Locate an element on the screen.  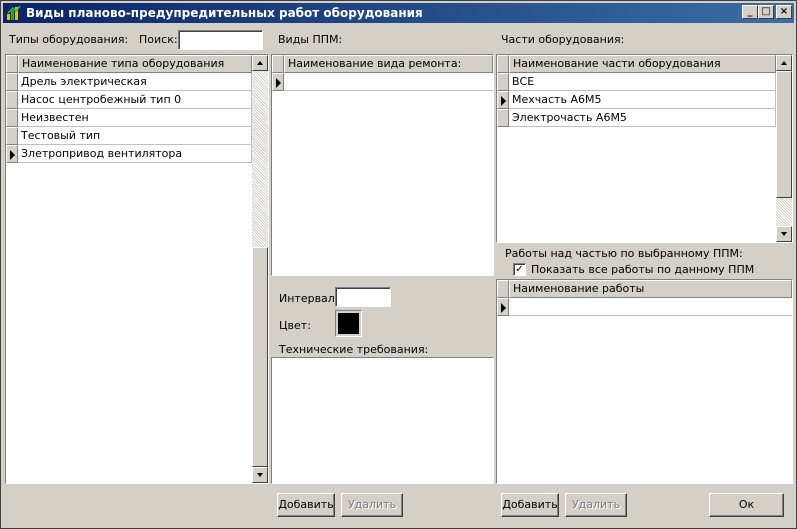
color-picker is located at coordinates (348, 323).